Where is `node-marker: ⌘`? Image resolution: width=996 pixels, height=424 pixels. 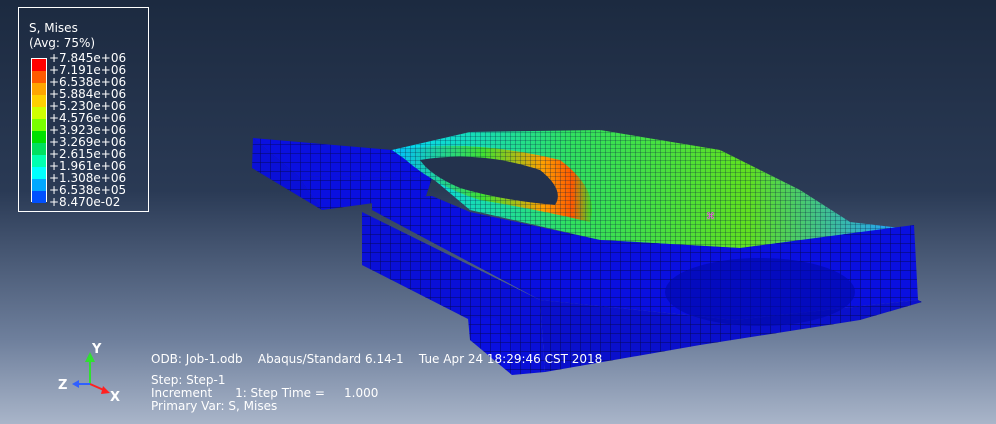
node-marker: ⌘ is located at coordinates (710, 217).